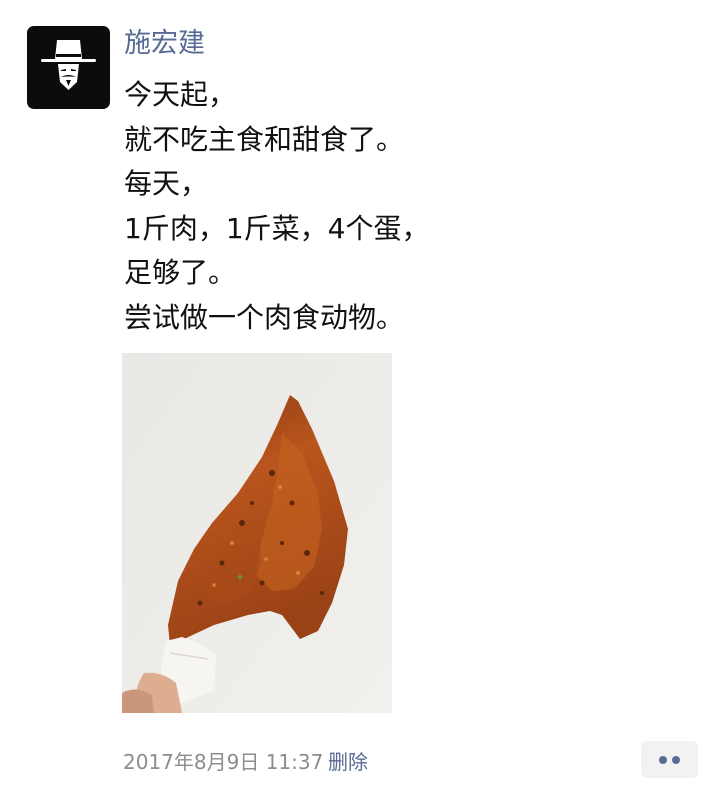 The width and height of the screenshot is (720, 805). What do you see at coordinates (264, 317) in the screenshot?
I see `post-line: 尝试做一个肉食动物。` at bounding box center [264, 317].